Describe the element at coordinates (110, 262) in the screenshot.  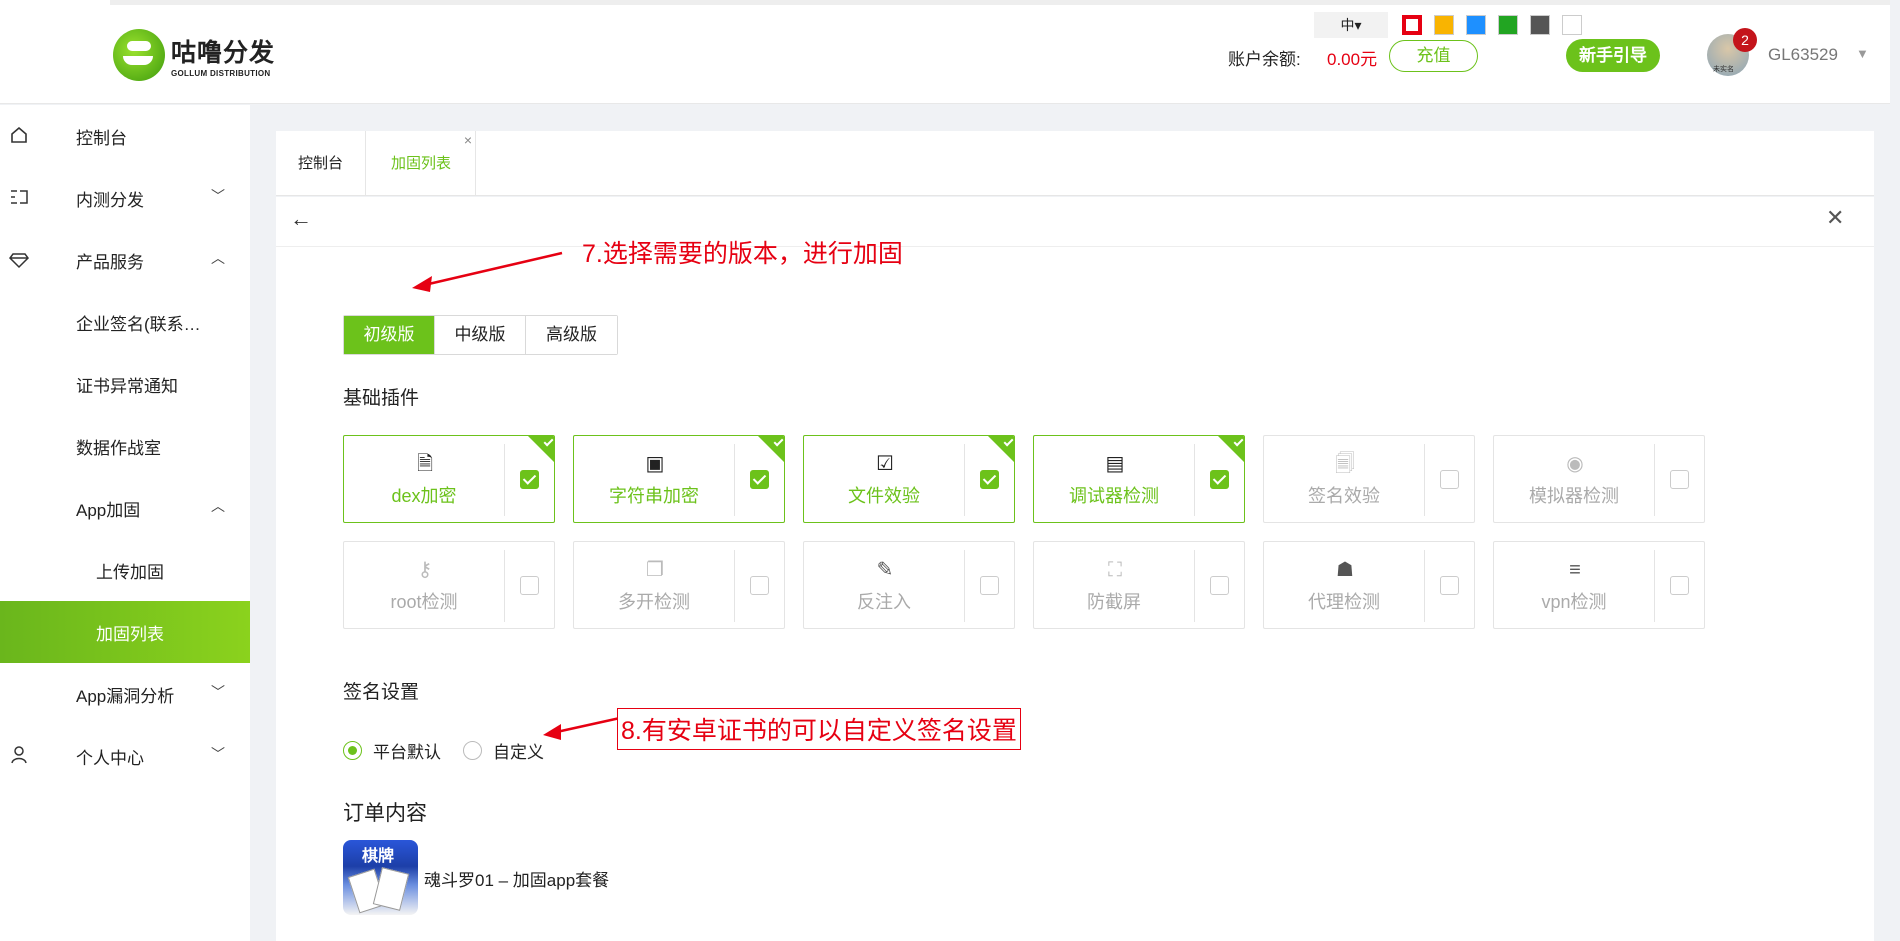
I see `sidebar-item-label: 产品服务` at that location.